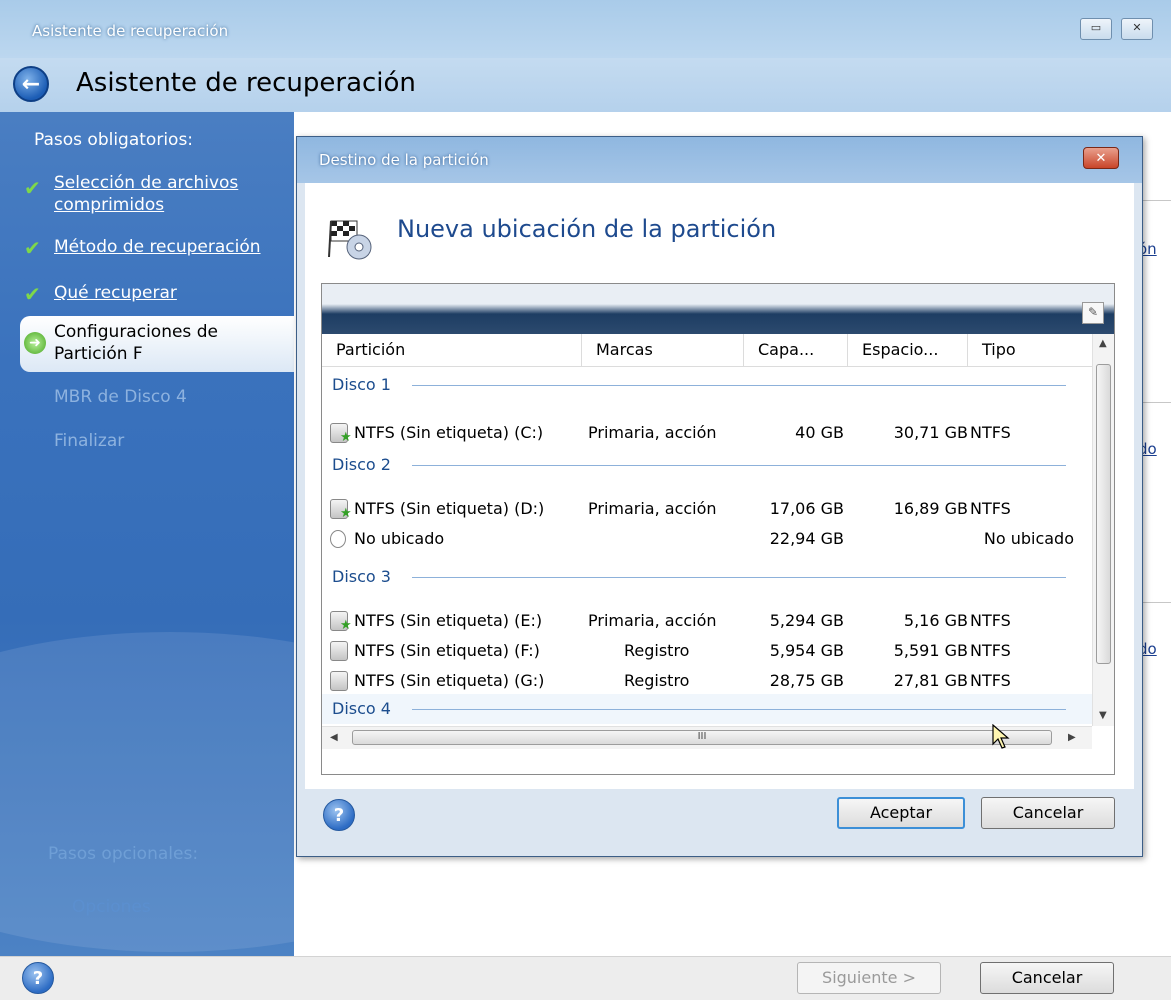 The width and height of the screenshot is (1171, 1000). I want to click on scroll-up-icon: ▲, so click(1103, 343).